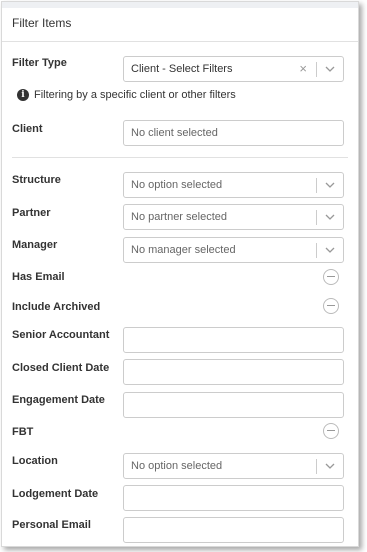 The image size is (367, 552). Describe the element at coordinates (233, 498) in the screenshot. I see `lodgement-date-input` at that location.